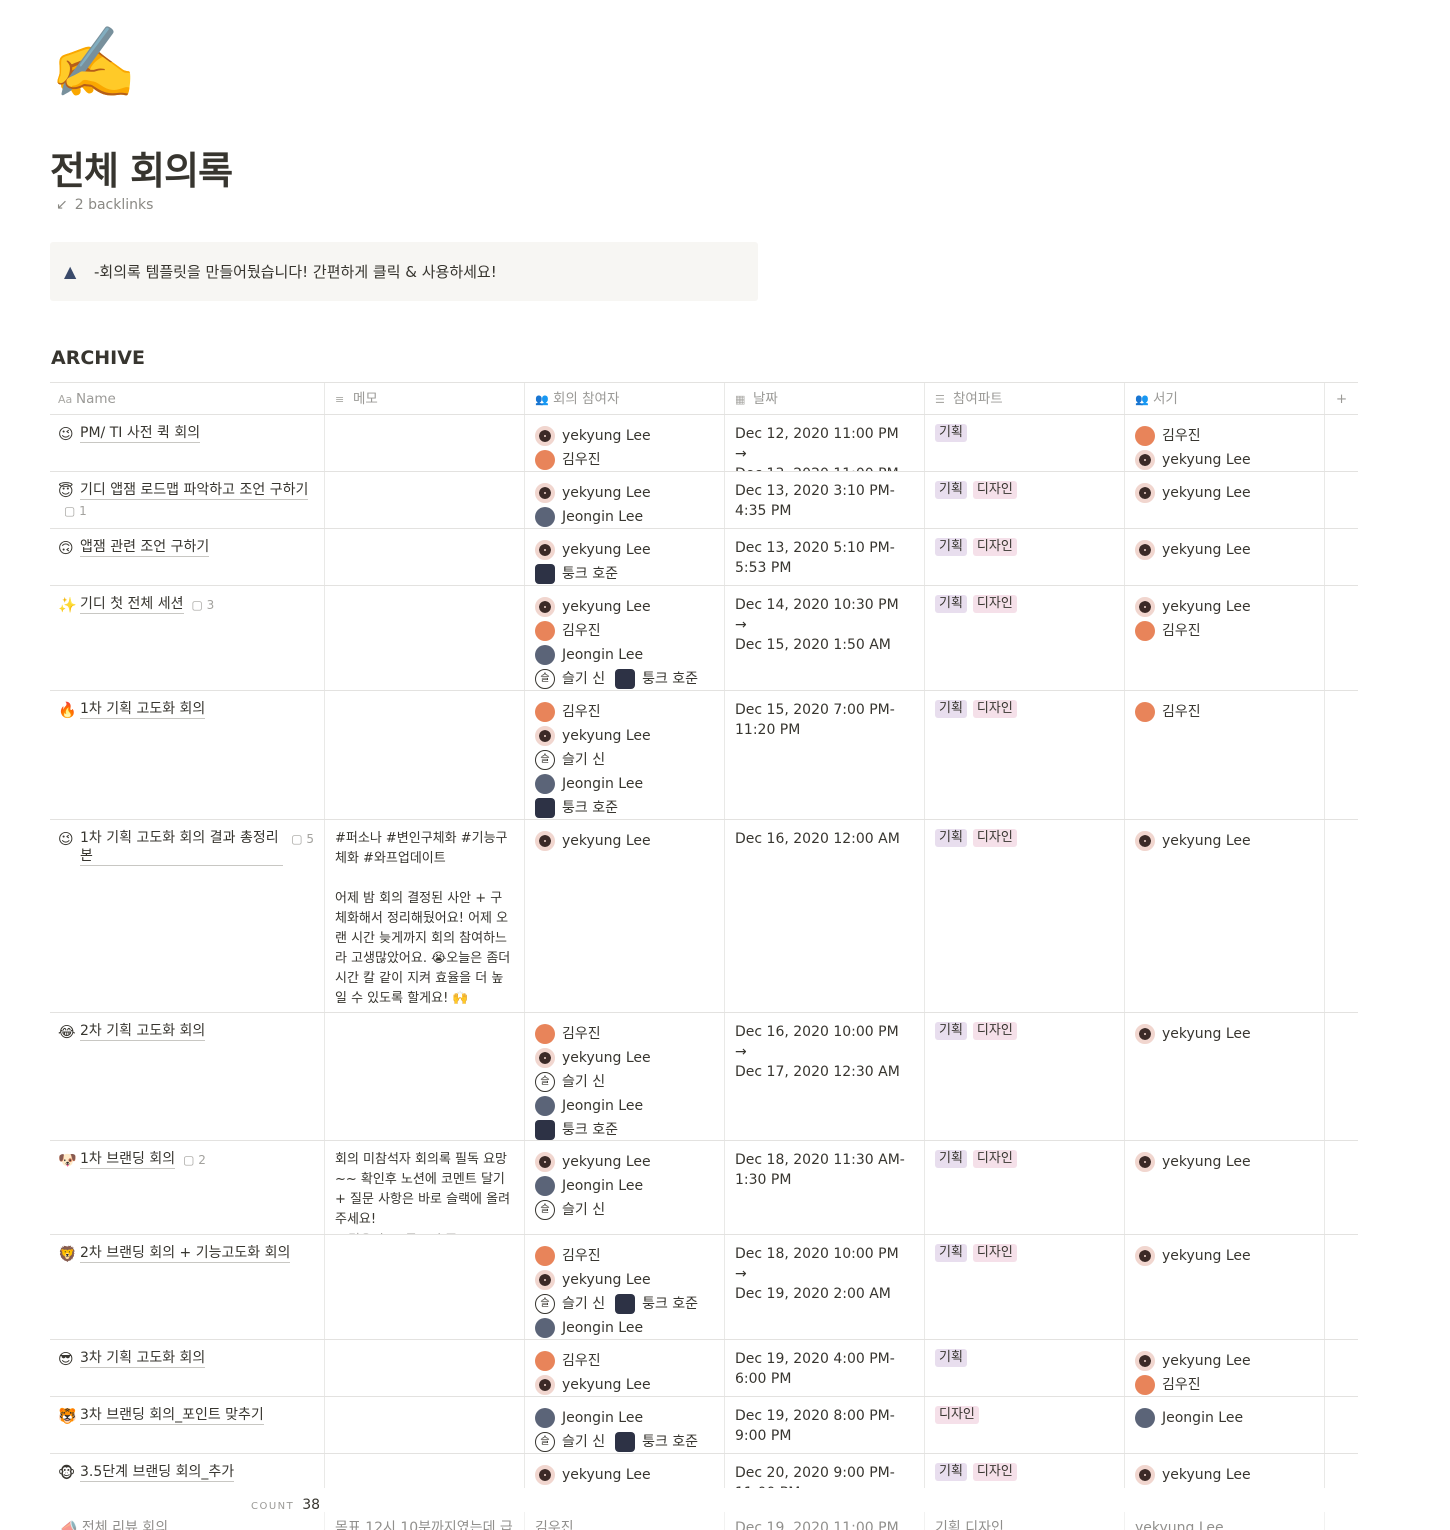 This screenshot has height=1530, width=1450. I want to click on participants-cell: yekyung Lee Jeongin Lee 슬 슬기 신, so click(625, 1187).